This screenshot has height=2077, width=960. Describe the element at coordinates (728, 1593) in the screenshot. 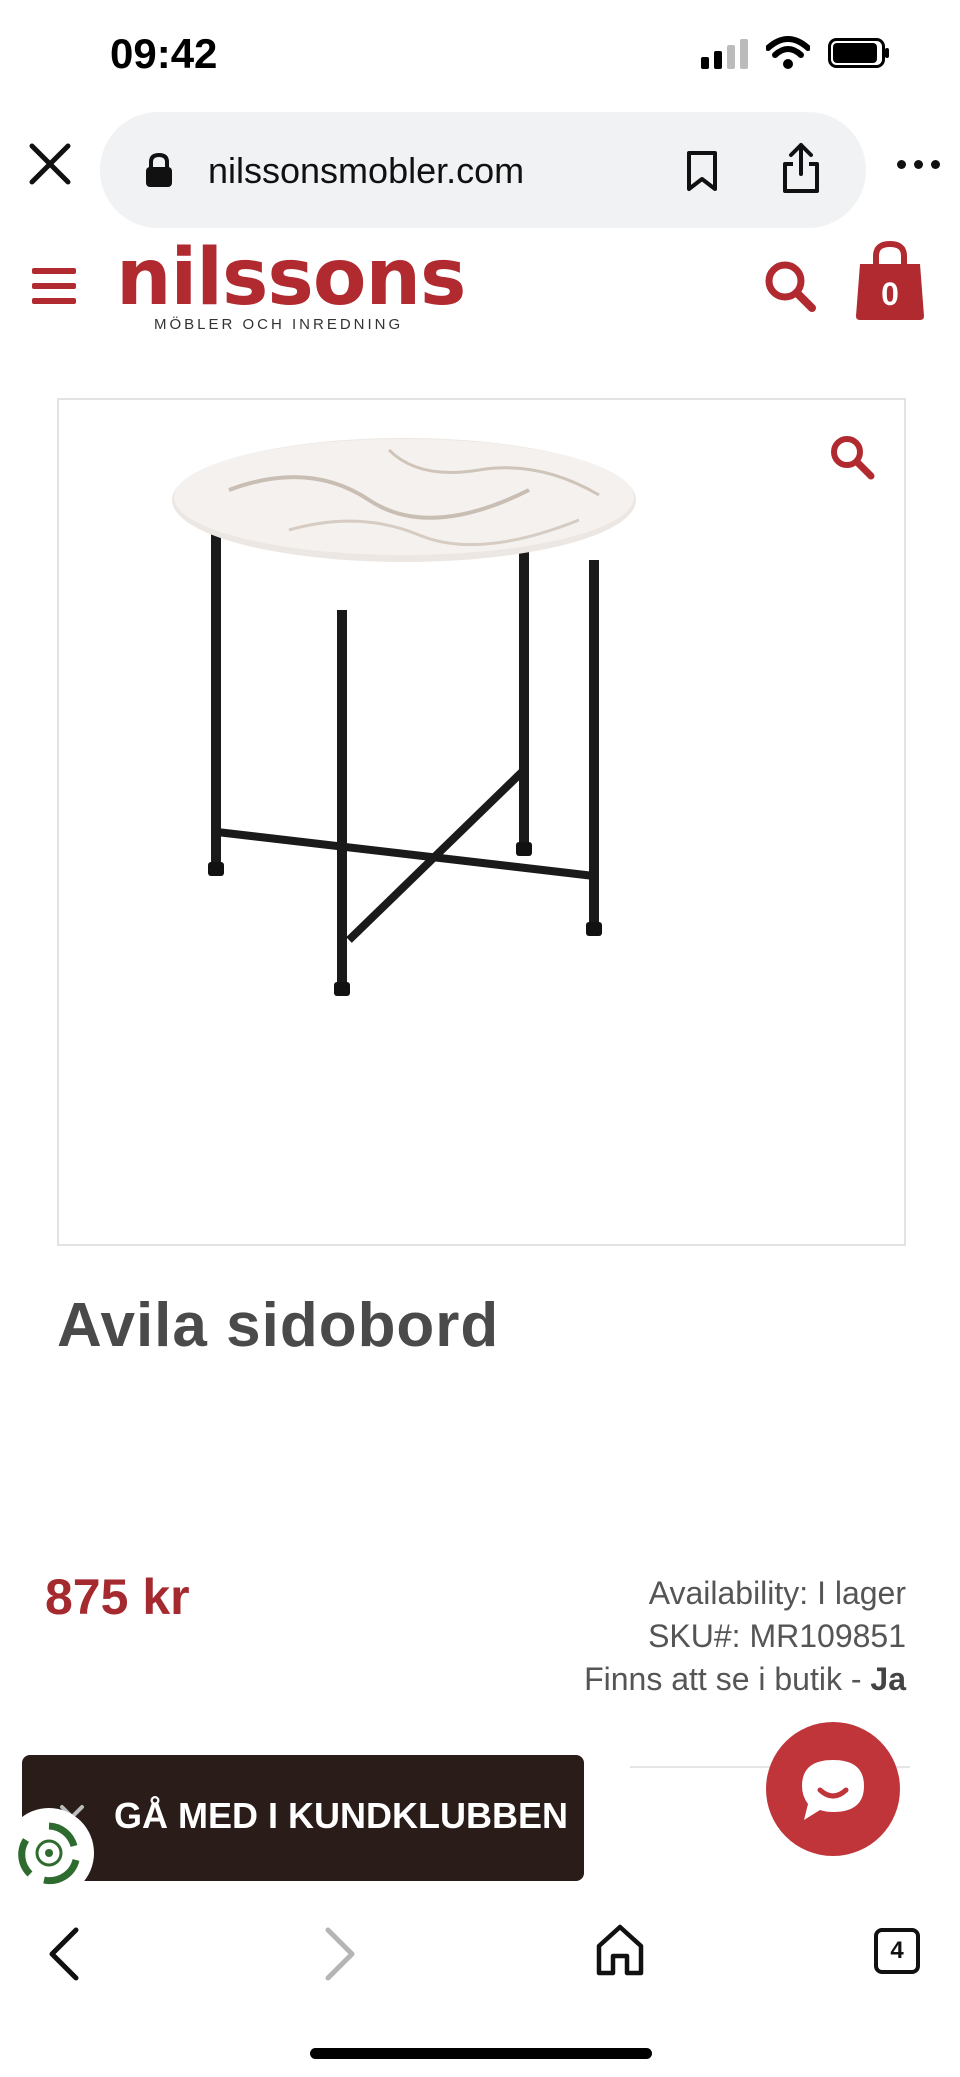

I see `availability-label: Availability:` at that location.